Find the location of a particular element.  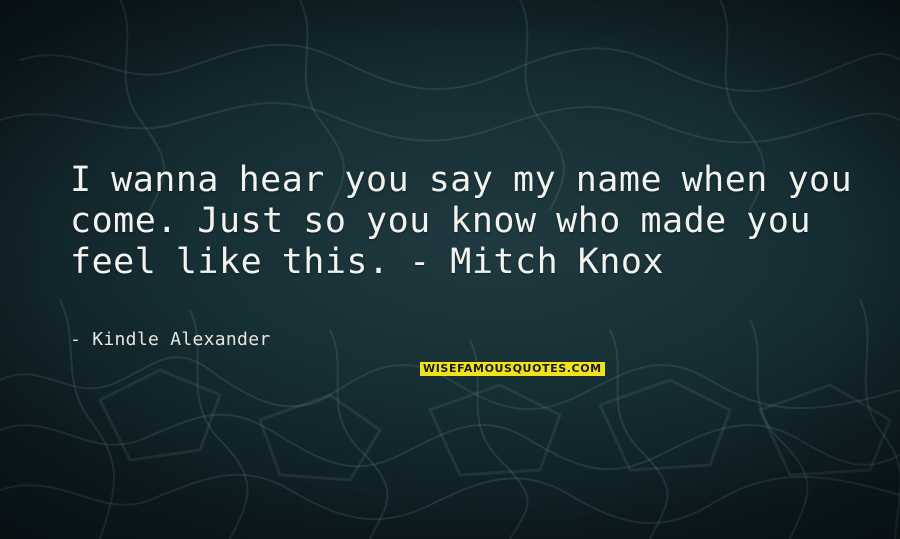

watermark-text: WISEFAMOUSQUOTES.COM is located at coordinates (512, 368).